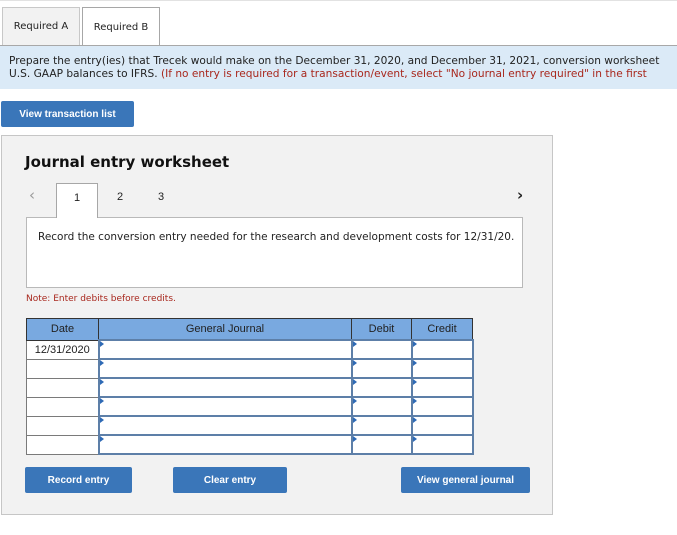  Describe the element at coordinates (41, 26) in the screenshot. I see `tab-required-a: Required A` at that location.